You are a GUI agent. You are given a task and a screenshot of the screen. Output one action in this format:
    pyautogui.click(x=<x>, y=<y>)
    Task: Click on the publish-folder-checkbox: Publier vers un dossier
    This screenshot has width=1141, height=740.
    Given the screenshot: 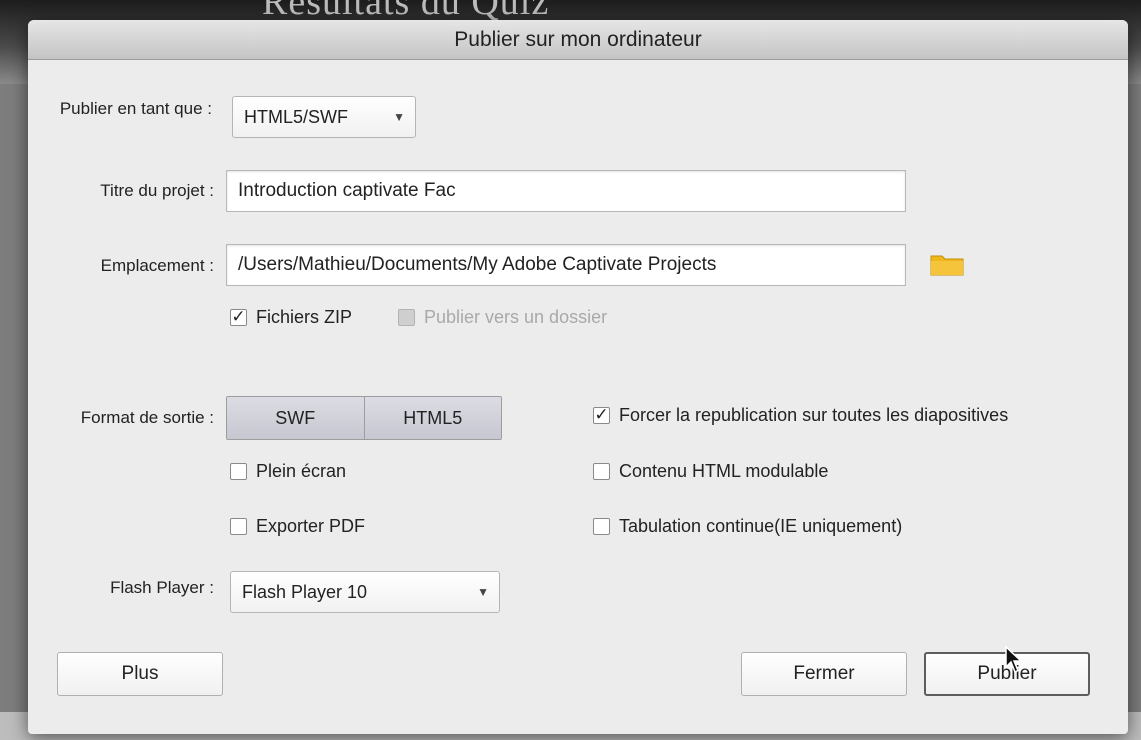 What is the action you would take?
    pyautogui.click(x=502, y=317)
    